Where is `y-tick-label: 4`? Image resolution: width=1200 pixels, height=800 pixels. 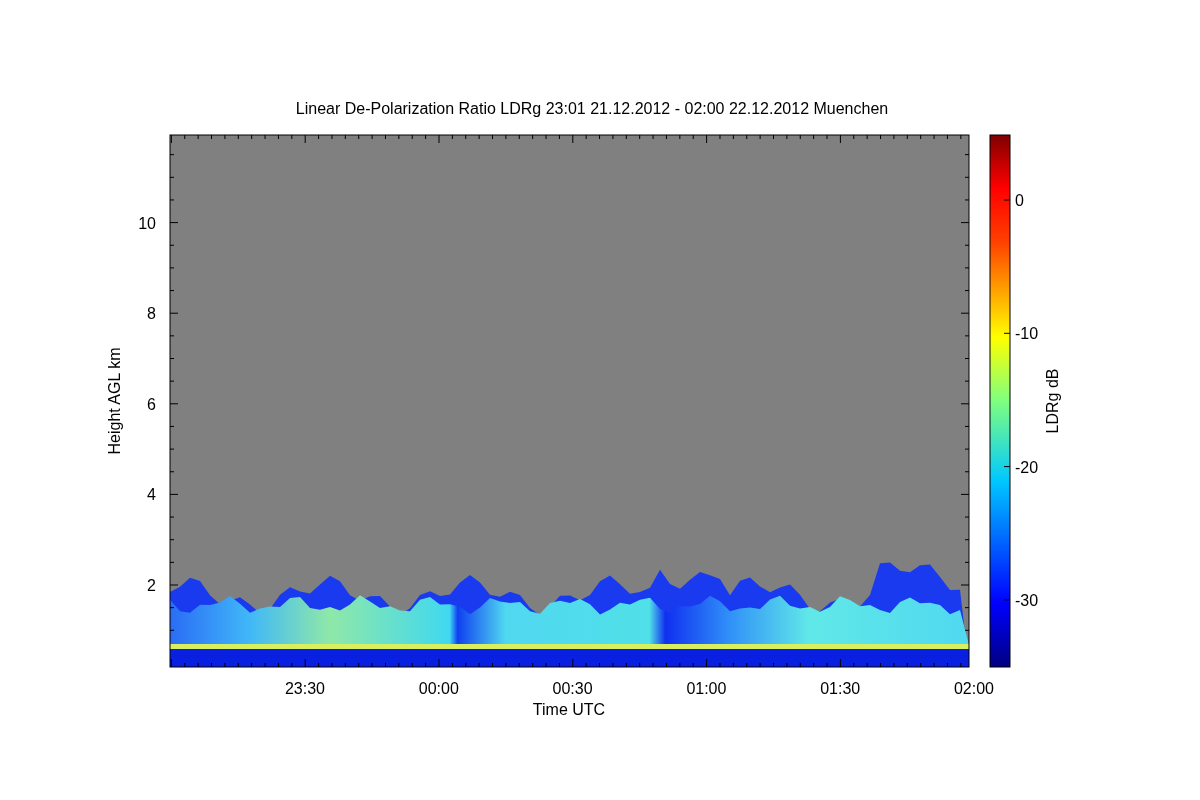
y-tick-label: 4 is located at coordinates (151, 495).